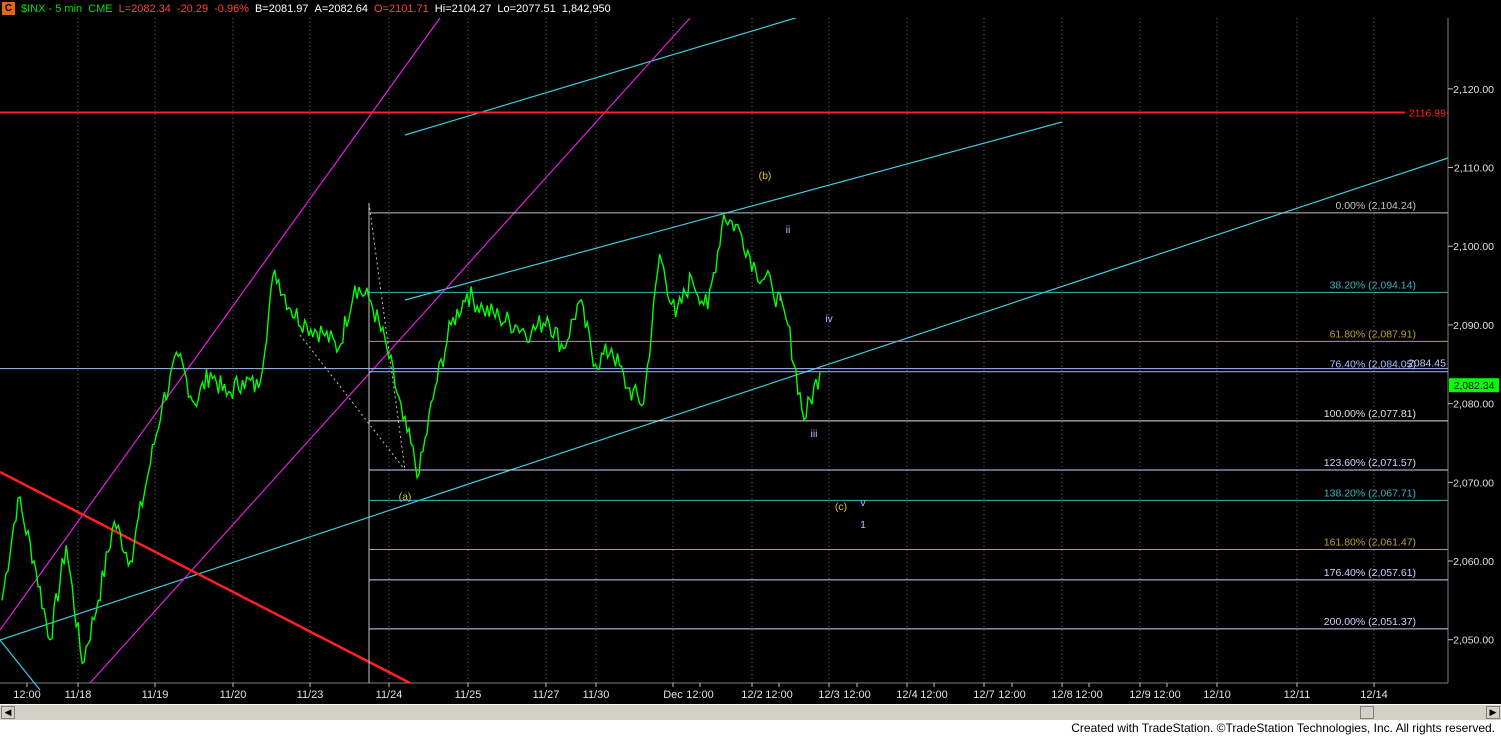  I want to click on fib-label: 0.00% (2,104.24), so click(1375, 206).